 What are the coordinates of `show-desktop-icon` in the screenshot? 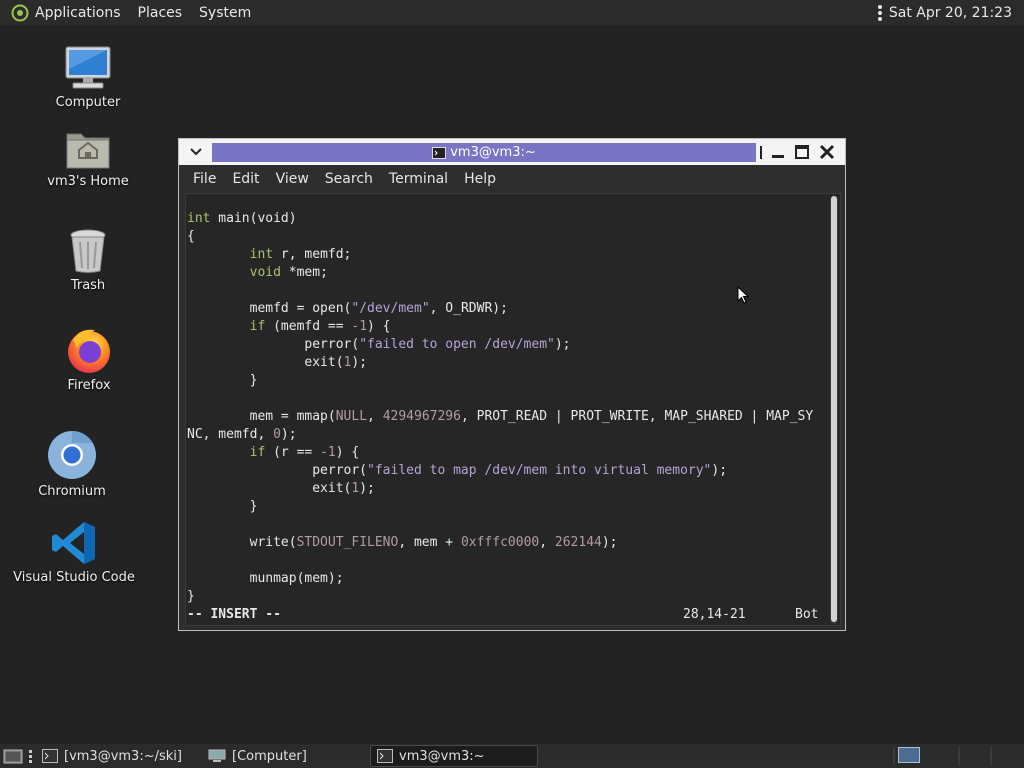 It's located at (13, 756).